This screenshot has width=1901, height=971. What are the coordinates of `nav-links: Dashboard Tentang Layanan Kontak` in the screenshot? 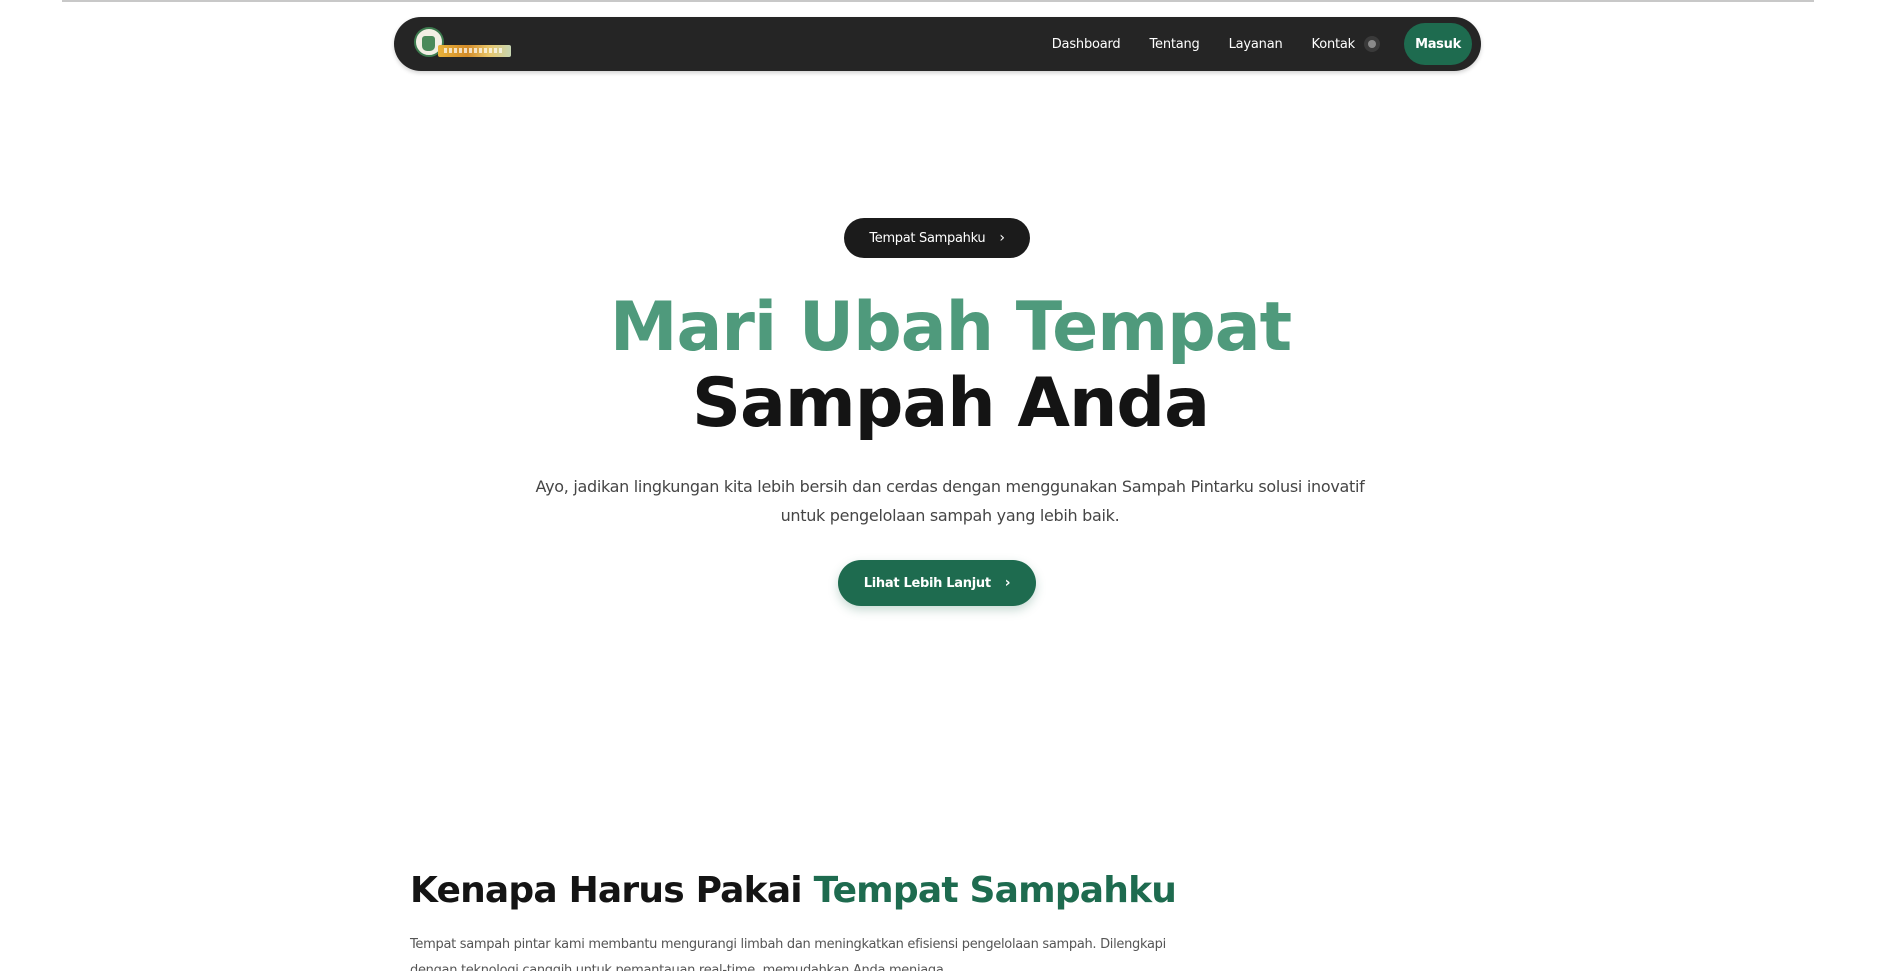 It's located at (1203, 44).